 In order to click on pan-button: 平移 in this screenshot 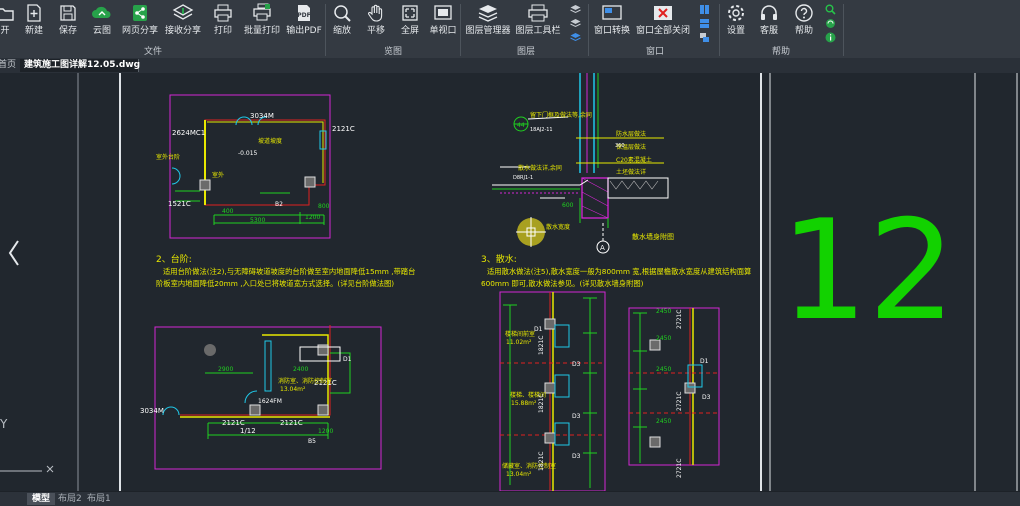, I will do `click(376, 21)`.